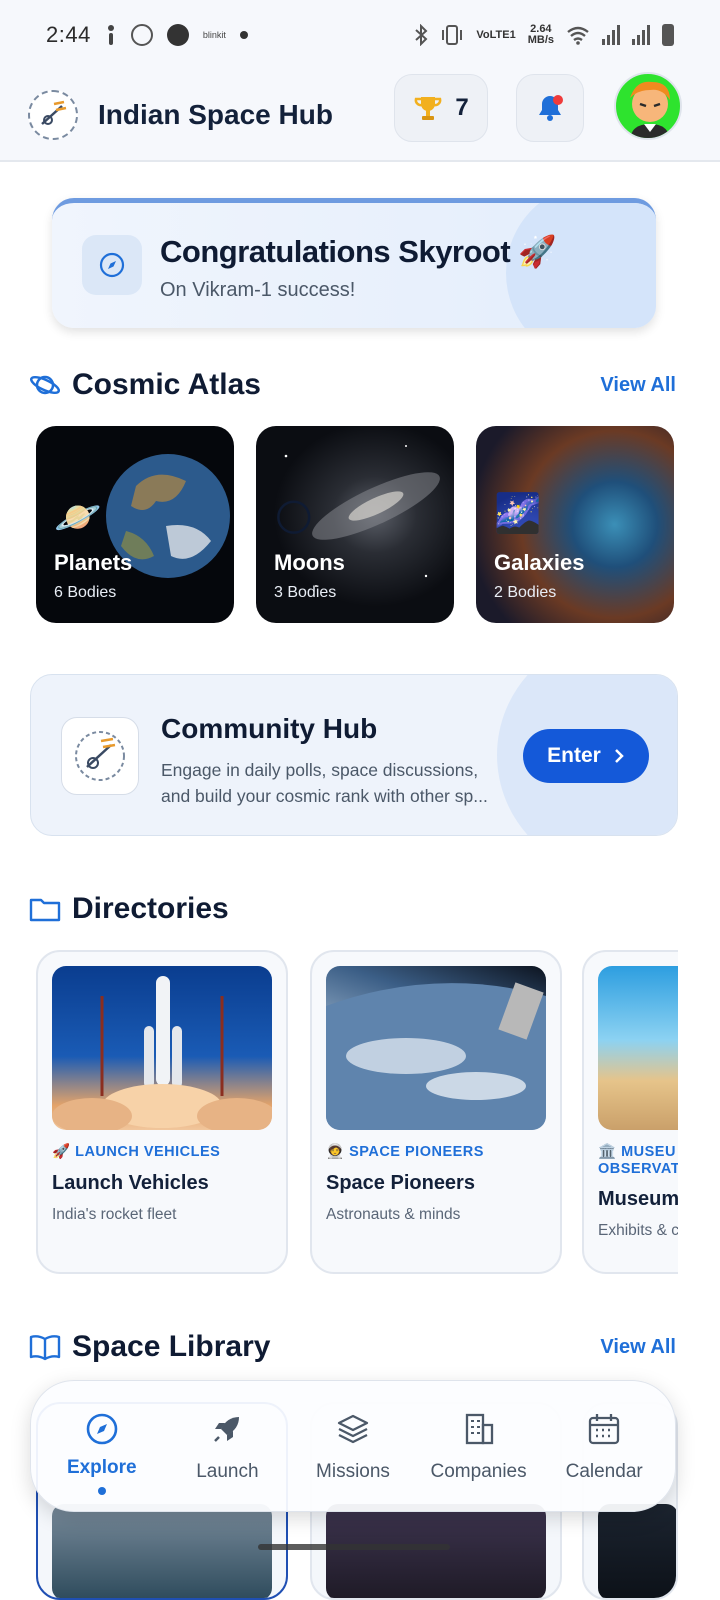 The width and height of the screenshot is (720, 1600). What do you see at coordinates (101, 1467) in the screenshot?
I see `nav-label: Explore` at bounding box center [101, 1467].